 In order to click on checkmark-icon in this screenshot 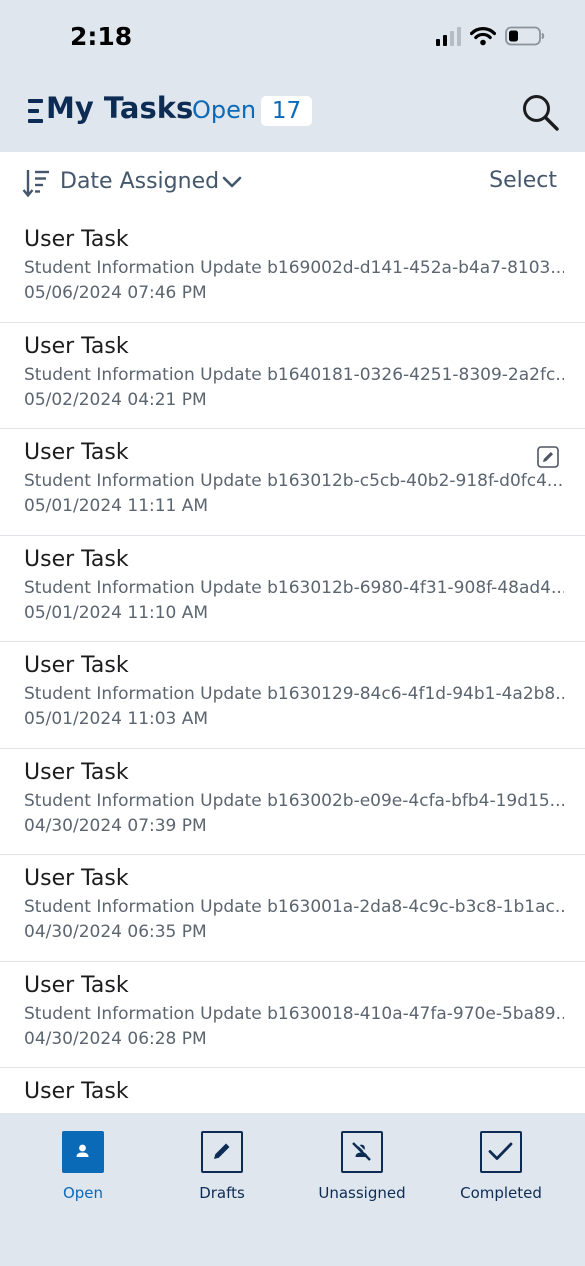, I will do `click(501, 1152)`.